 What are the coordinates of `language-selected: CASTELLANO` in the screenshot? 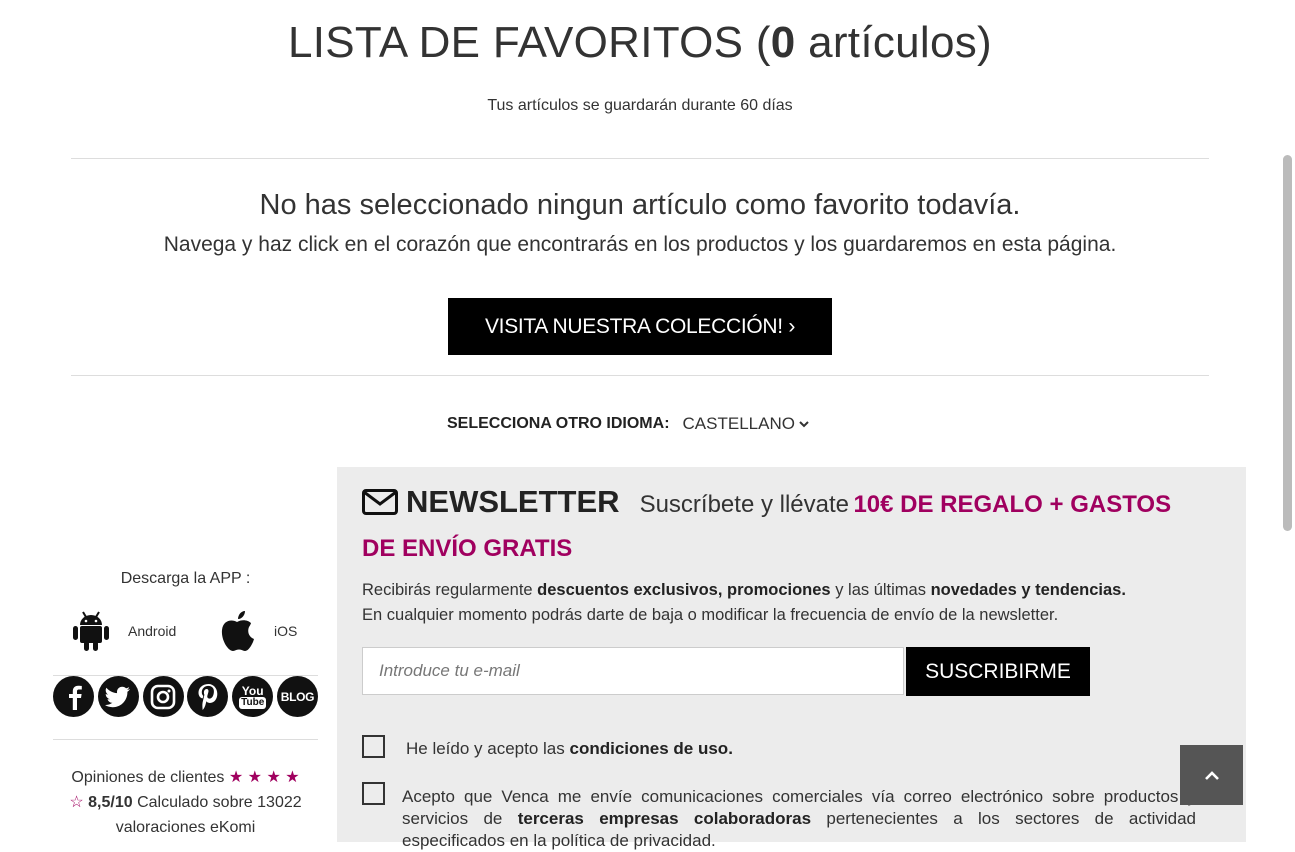 It's located at (738, 423).